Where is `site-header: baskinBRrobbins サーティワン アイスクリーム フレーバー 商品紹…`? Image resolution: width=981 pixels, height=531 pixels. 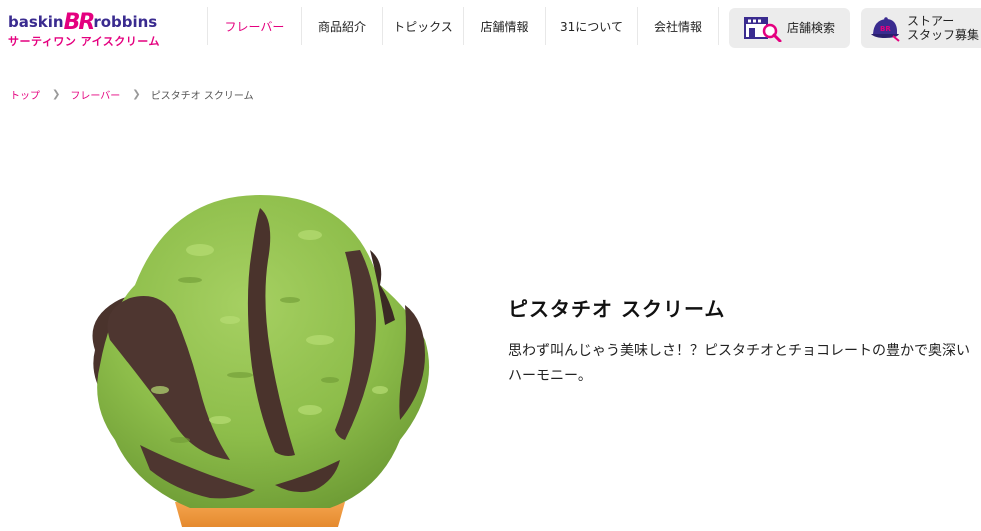
site-header: baskinBRrobbins サーティワン アイスクリーム フレーバー 商品紹… is located at coordinates (490, 29).